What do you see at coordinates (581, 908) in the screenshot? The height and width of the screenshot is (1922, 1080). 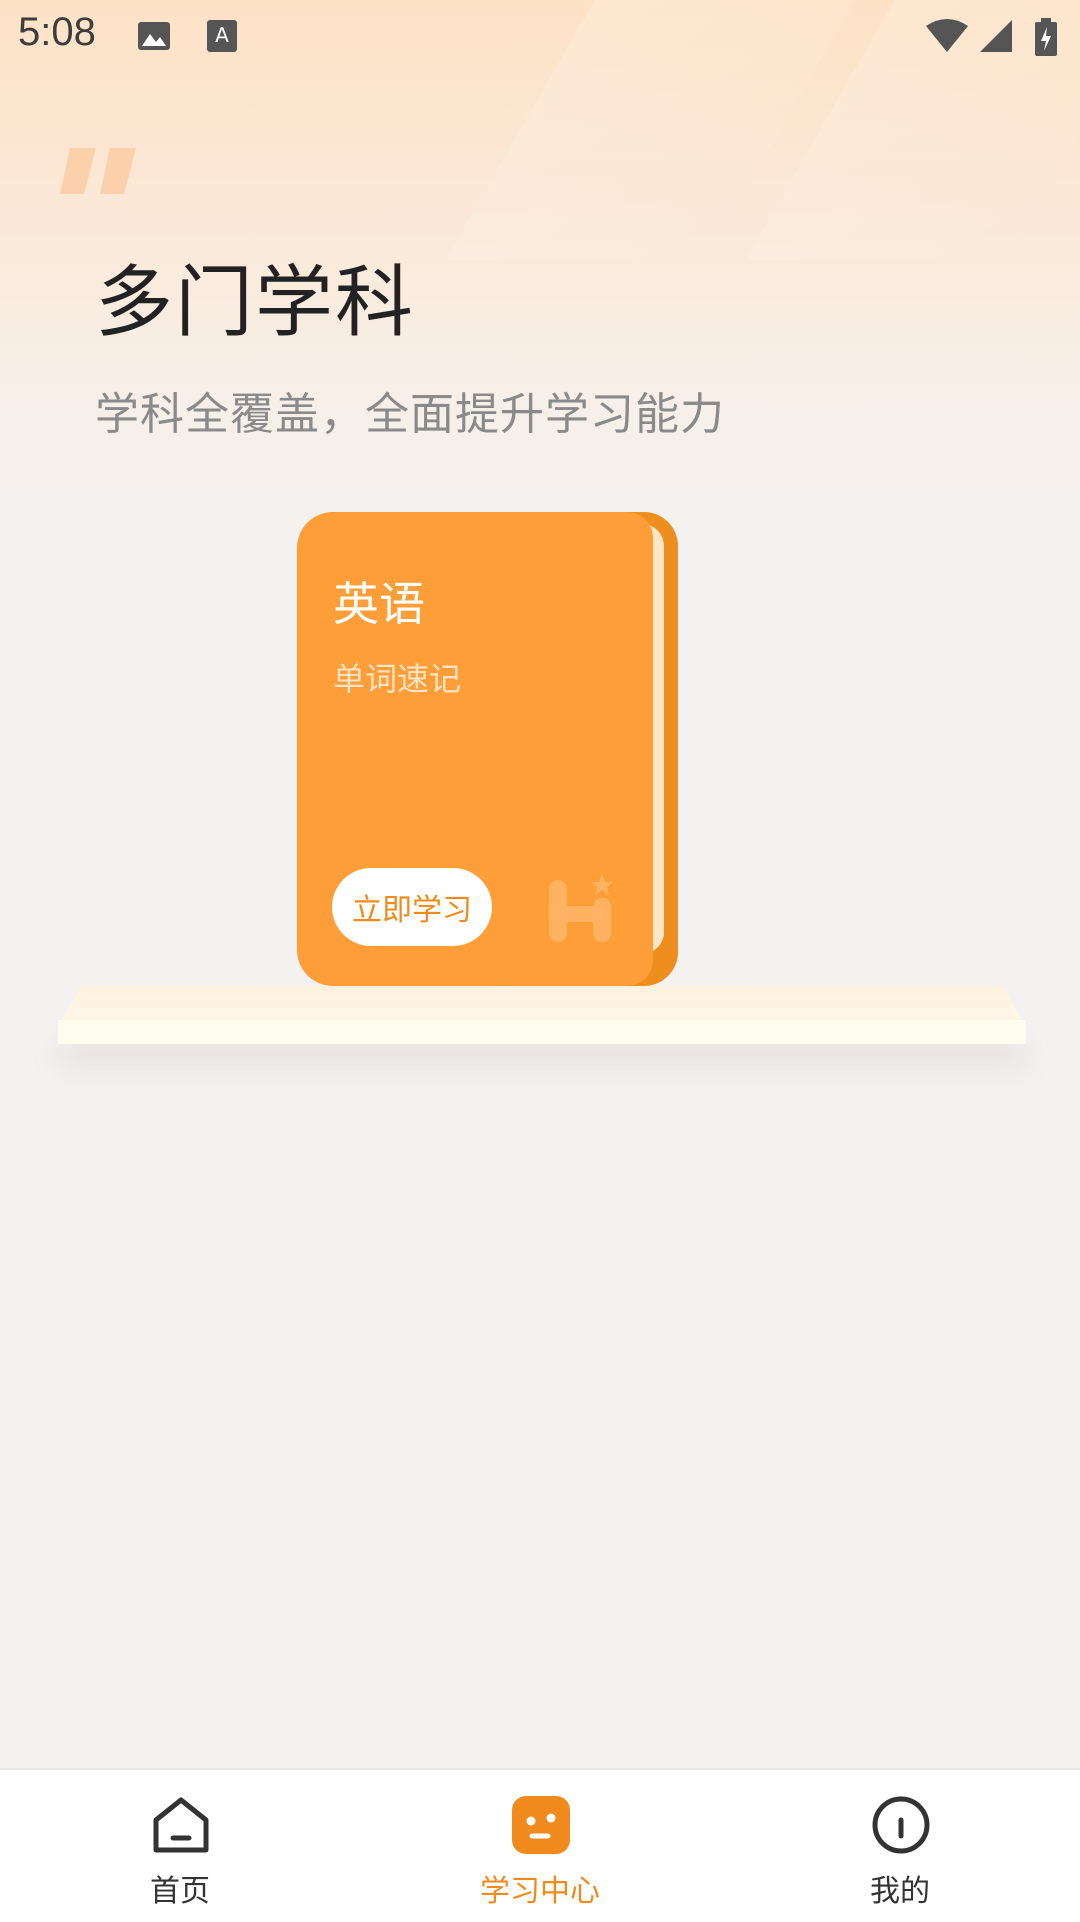 I see `brand-logo-icon` at bounding box center [581, 908].